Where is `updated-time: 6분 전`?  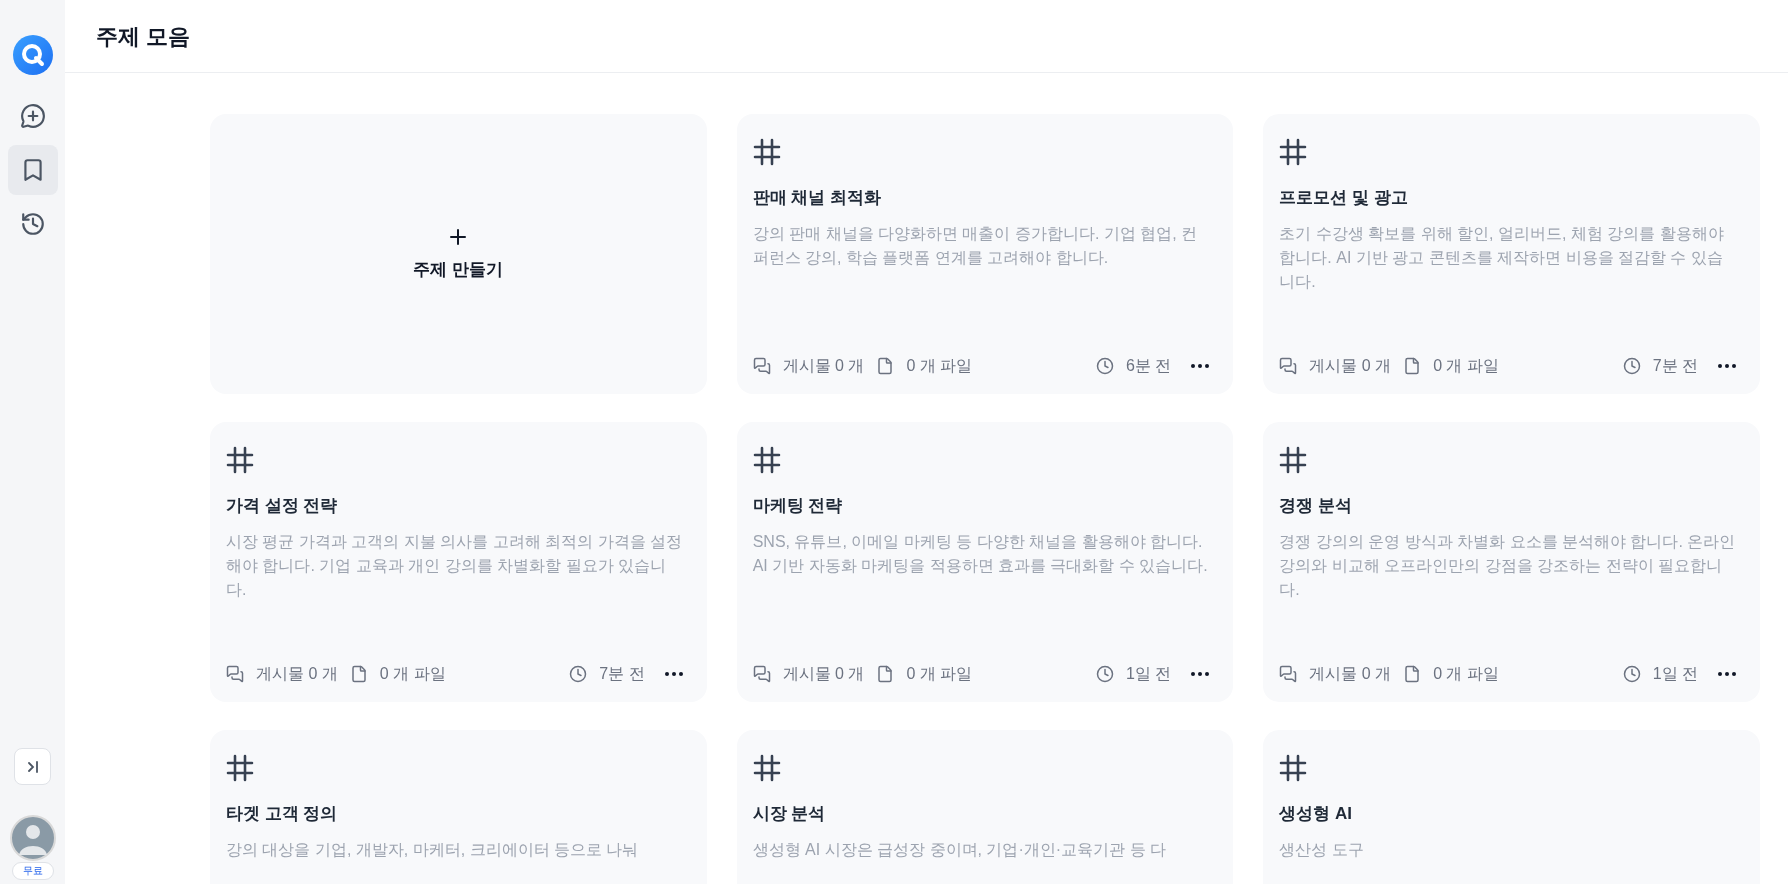 updated-time: 6분 전 is located at coordinates (1149, 366).